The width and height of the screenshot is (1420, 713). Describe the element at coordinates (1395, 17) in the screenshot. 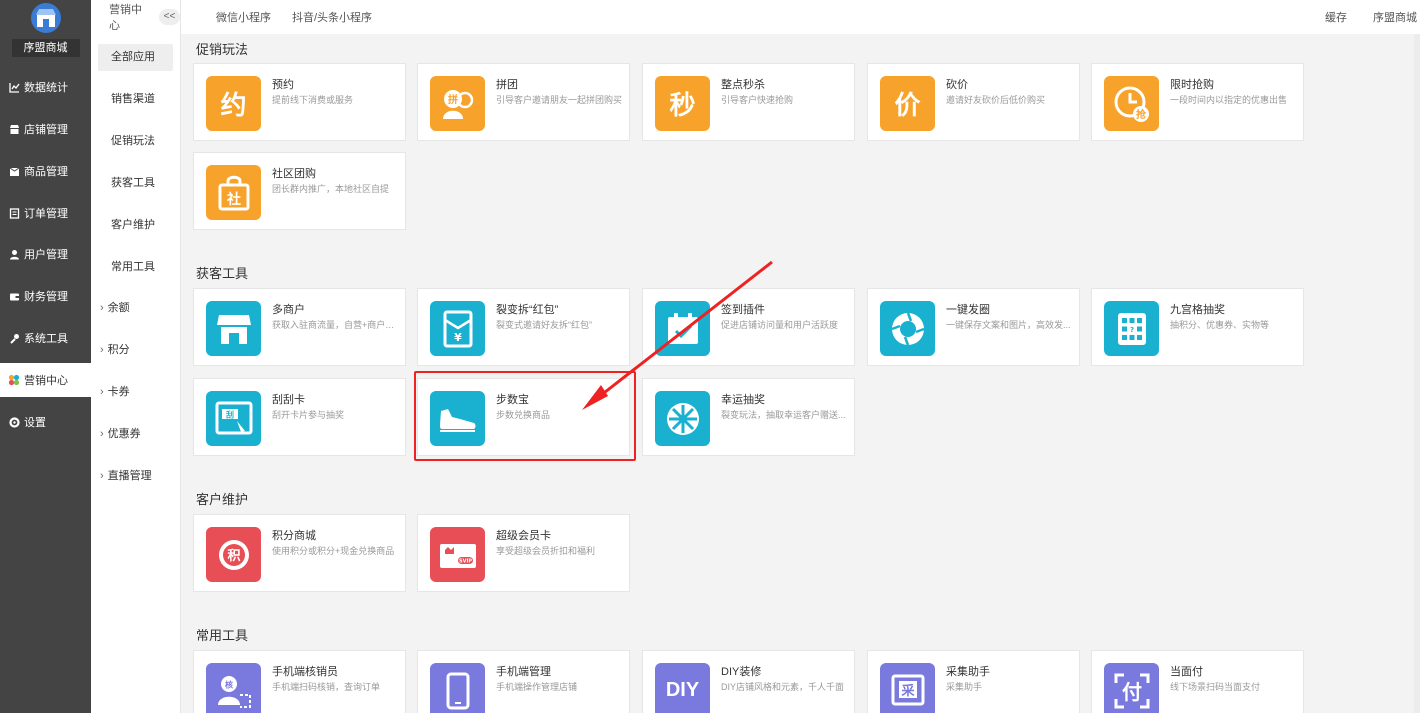

I see `shop-switcher: 序盟商城` at that location.